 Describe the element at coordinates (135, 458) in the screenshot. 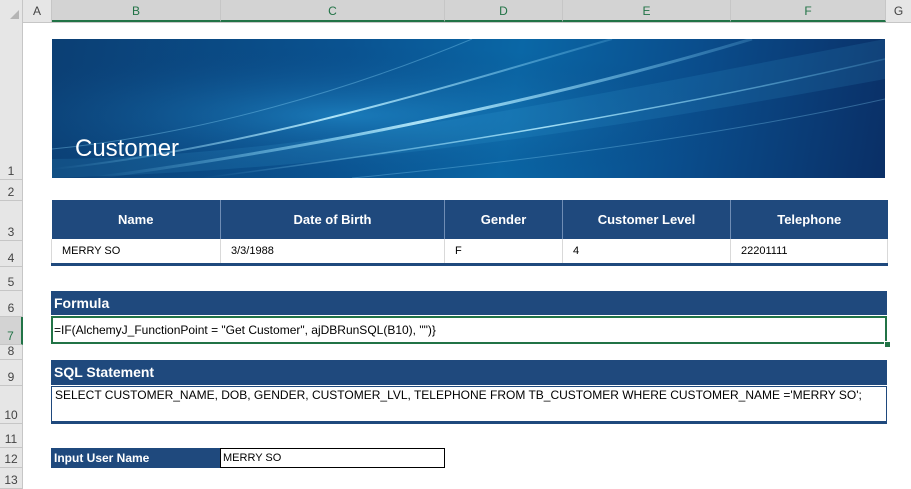

I see `input-user-name-label: Input User Name` at that location.